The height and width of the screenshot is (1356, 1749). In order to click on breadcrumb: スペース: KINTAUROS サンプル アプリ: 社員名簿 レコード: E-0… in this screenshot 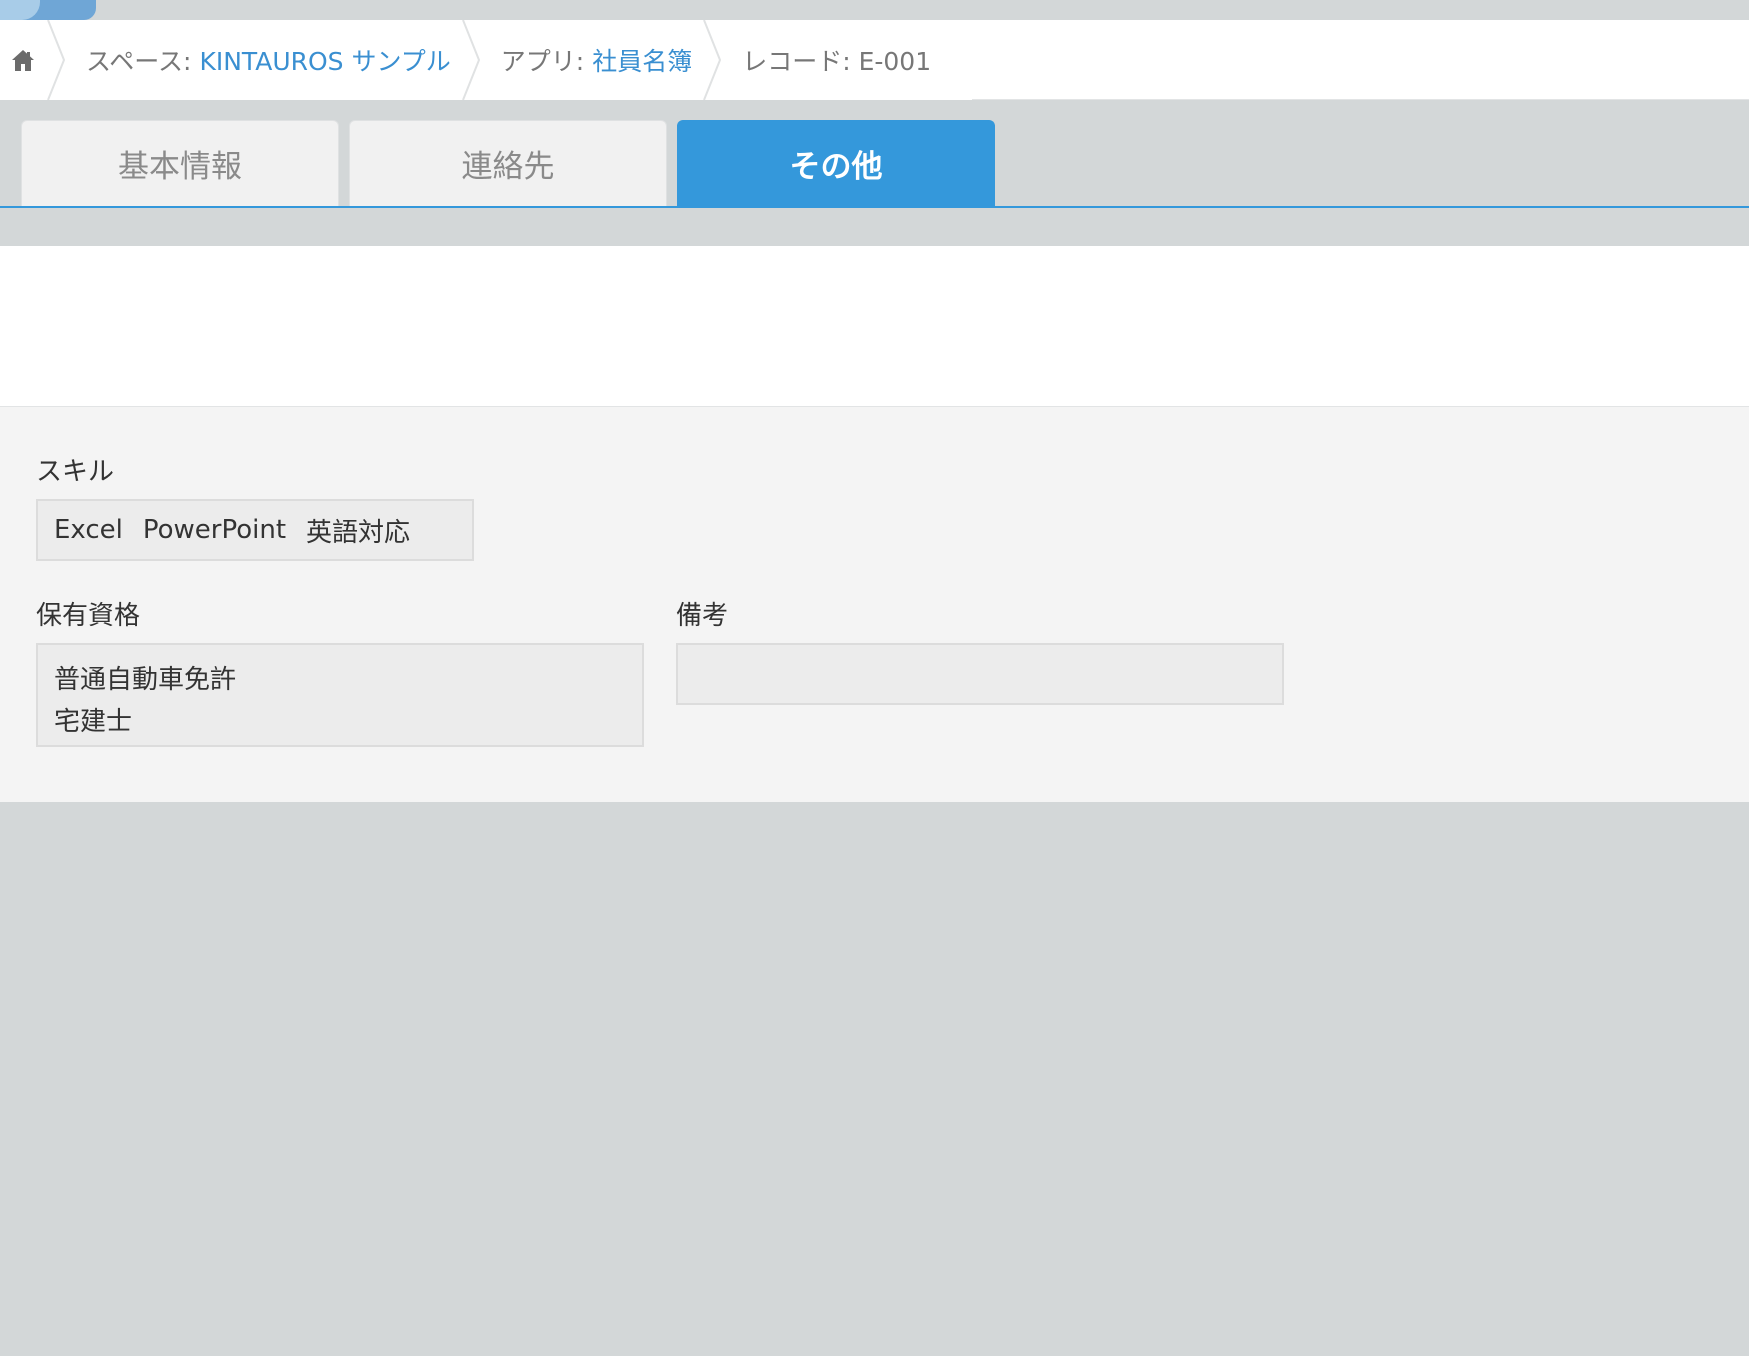, I will do `click(874, 60)`.